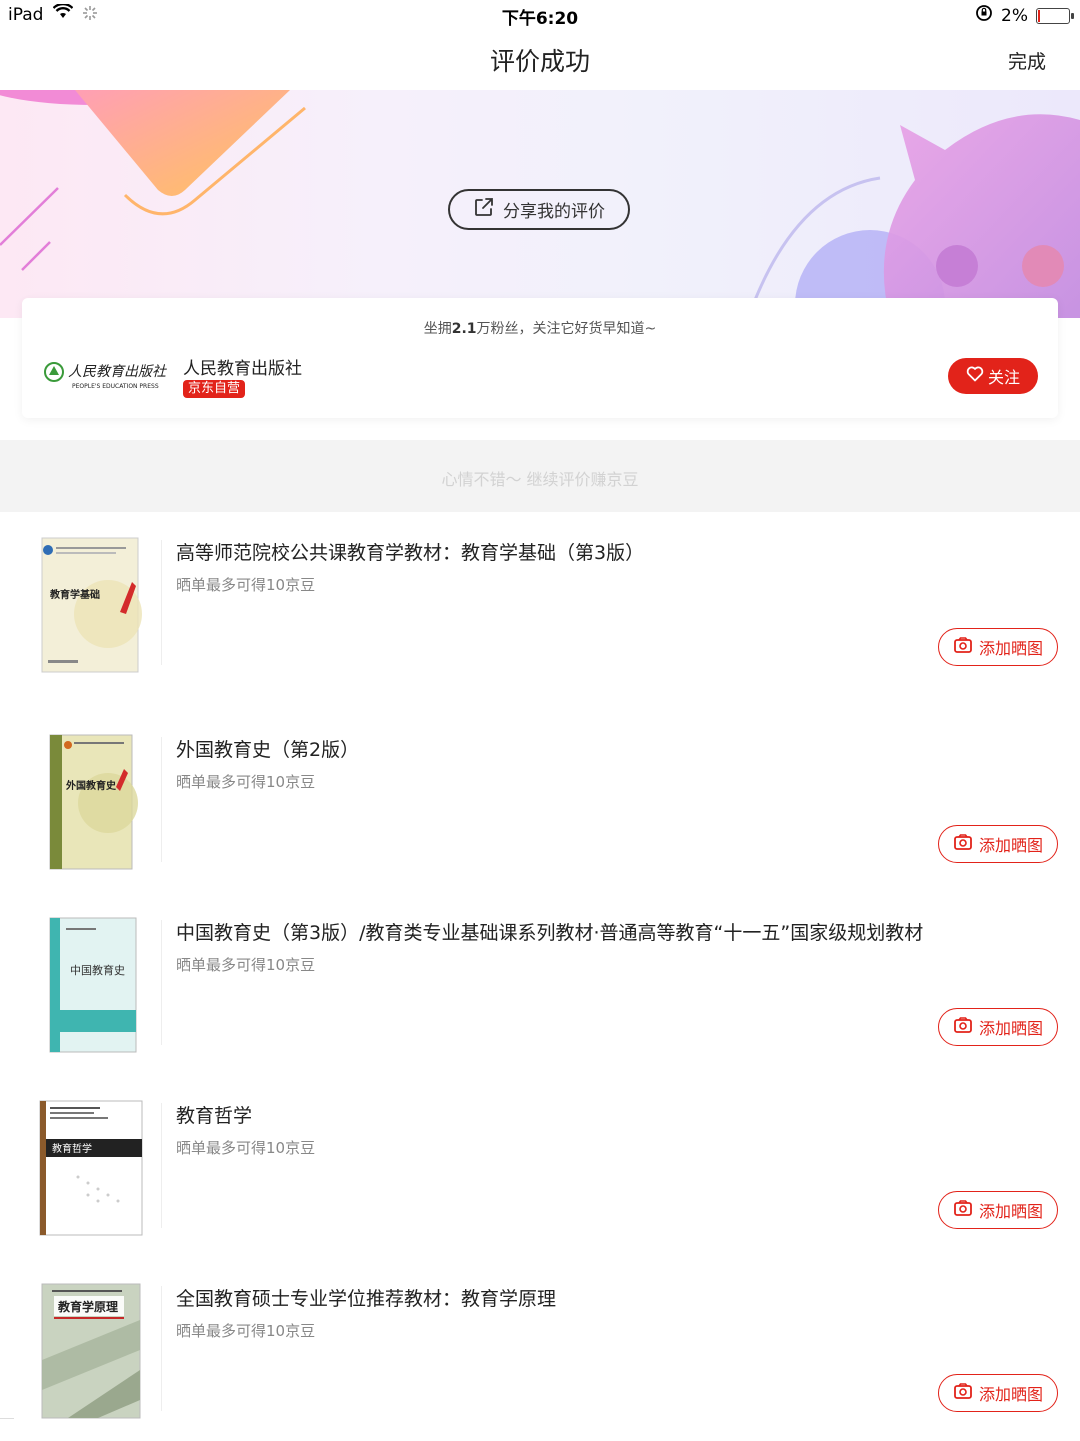 The height and width of the screenshot is (1441, 1080). I want to click on svg-text: 教育学原理, so click(87, 1306).